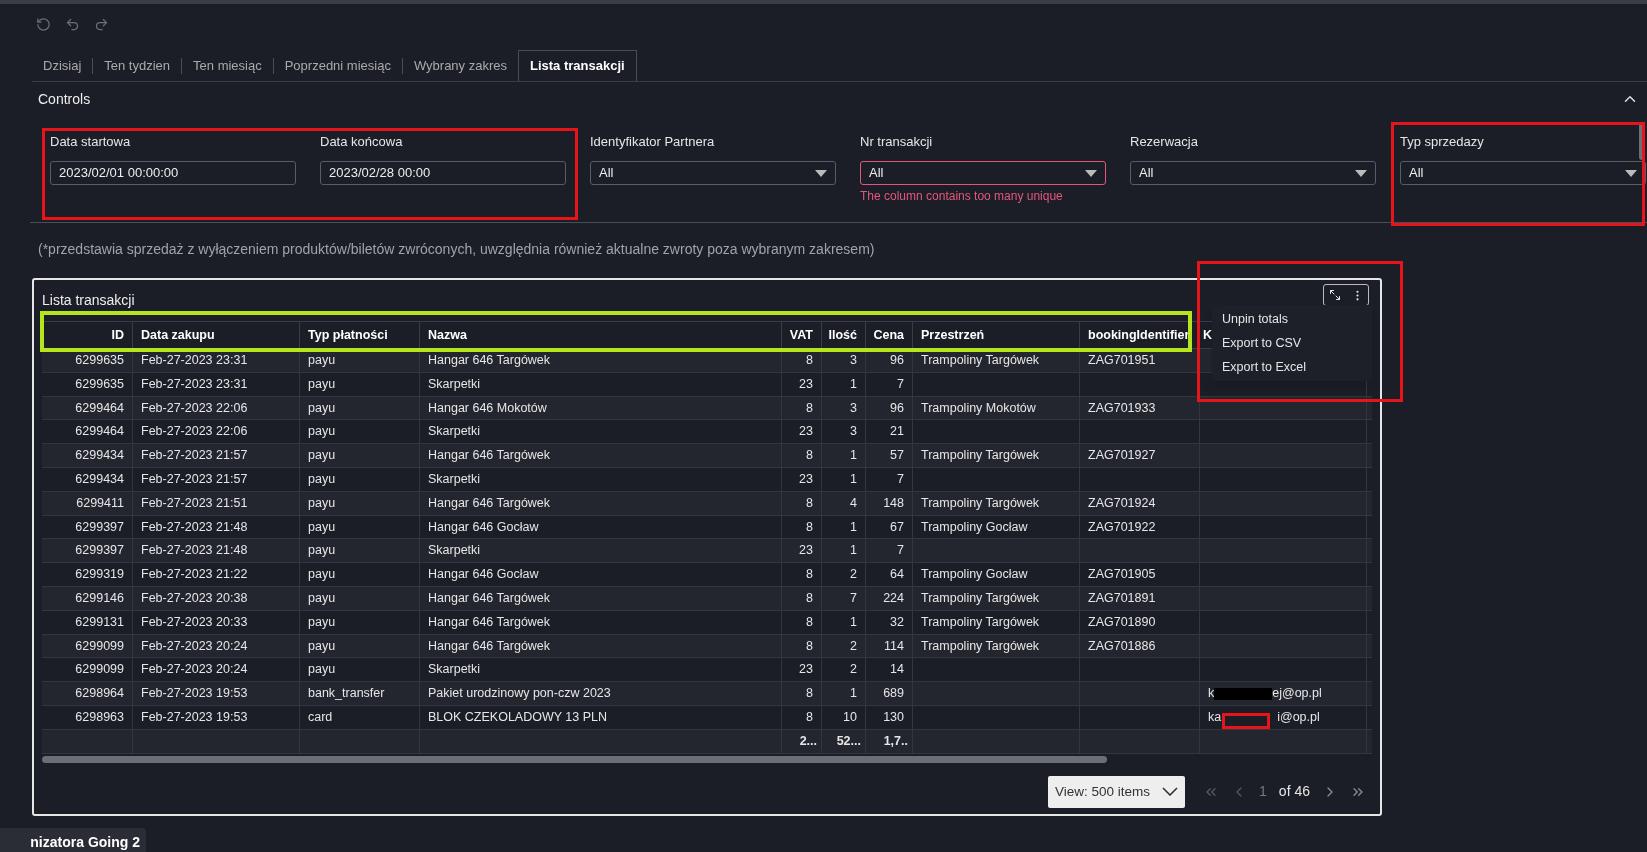 Image resolution: width=1647 pixels, height=852 pixels. I want to click on table-cell: Feb-27-2023 21:22, so click(216, 574).